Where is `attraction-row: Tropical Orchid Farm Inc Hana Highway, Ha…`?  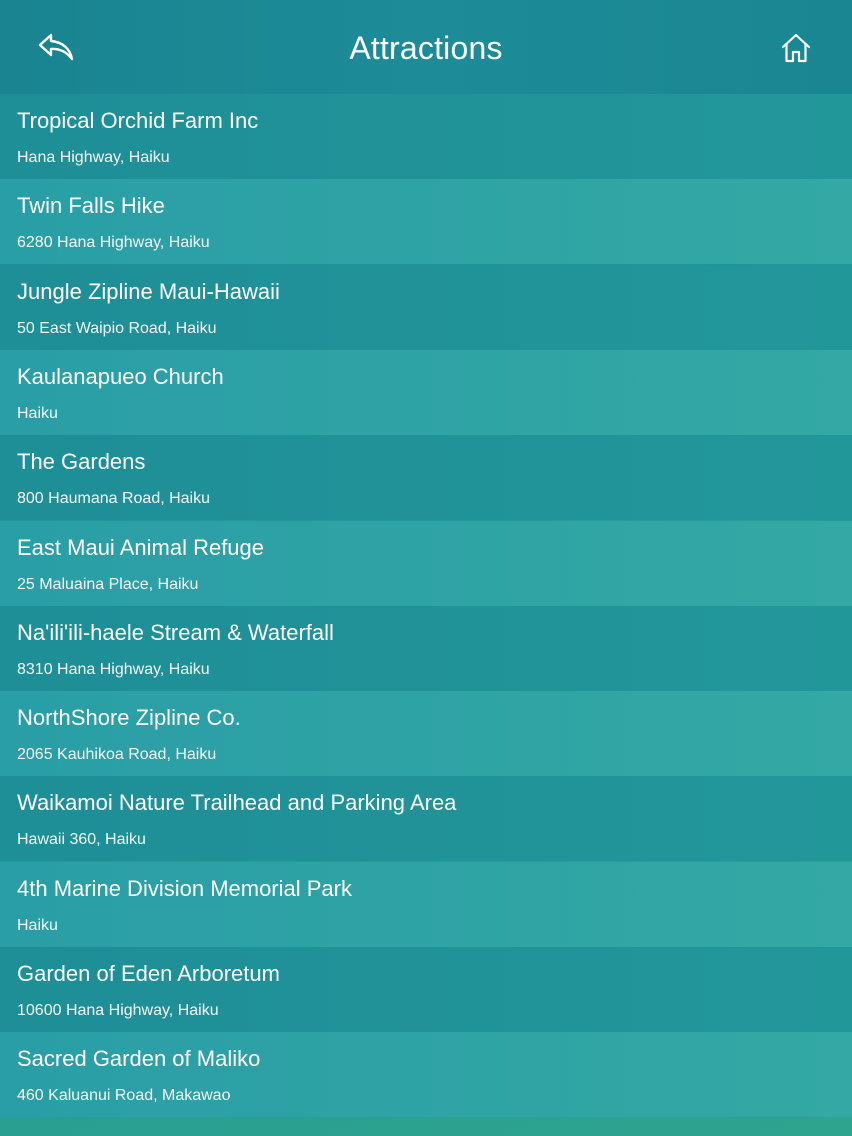
attraction-row: Tropical Orchid Farm Inc Hana Highway, Ha… is located at coordinates (426, 136).